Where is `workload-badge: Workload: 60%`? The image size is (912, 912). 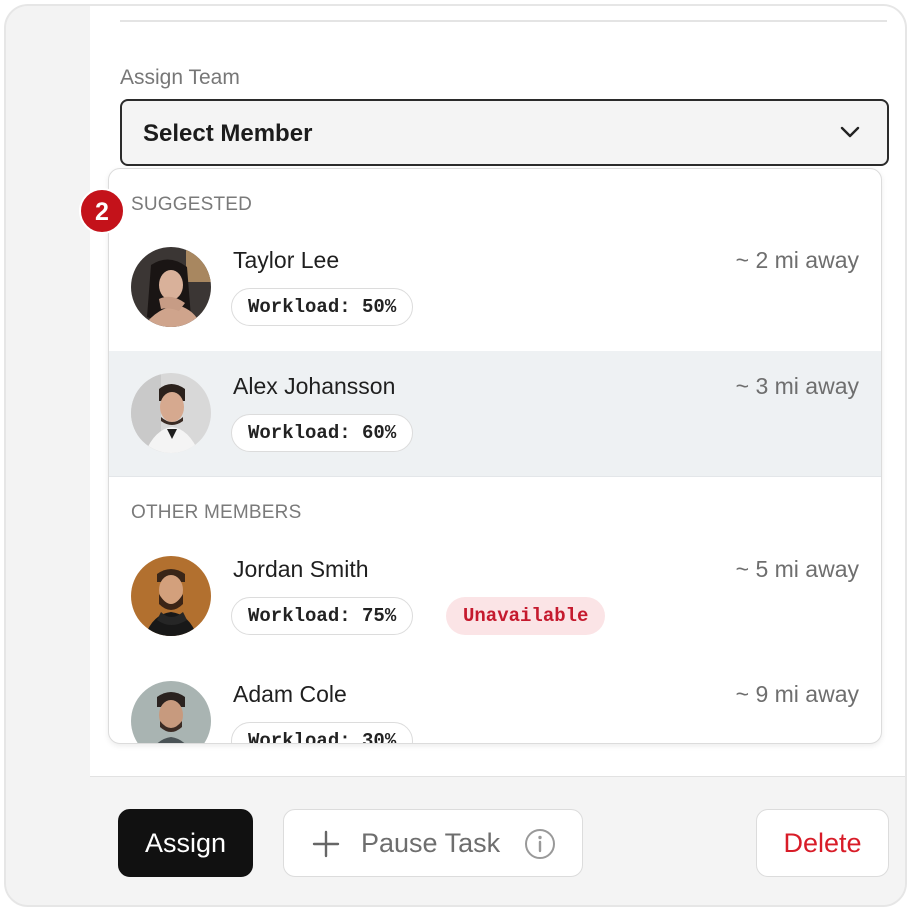
workload-badge: Workload: 60% is located at coordinates (322, 433).